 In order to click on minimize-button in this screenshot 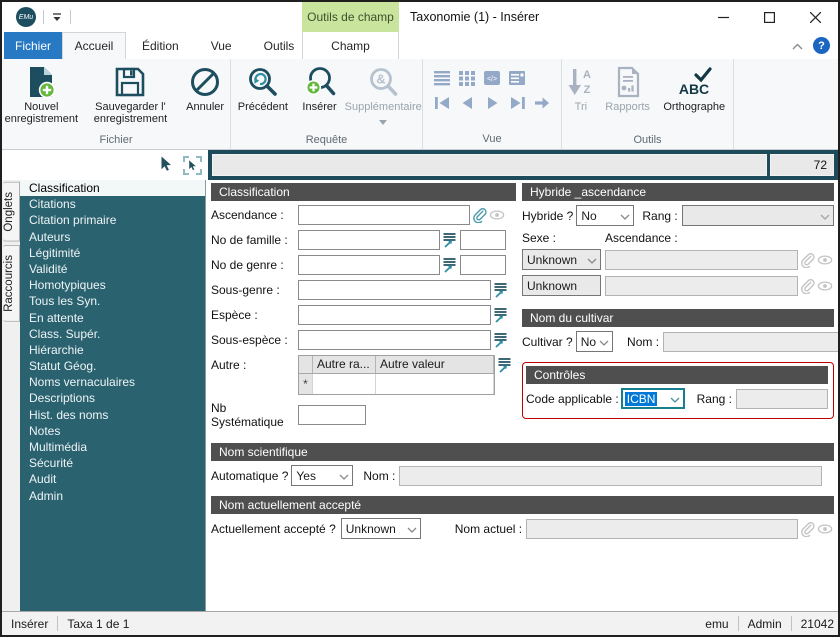, I will do `click(723, 17)`.